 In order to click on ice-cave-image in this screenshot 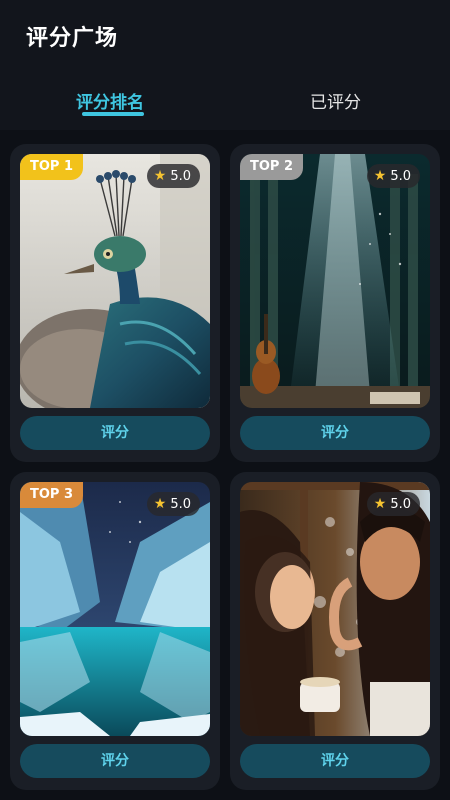, I will do `click(115, 609)`.